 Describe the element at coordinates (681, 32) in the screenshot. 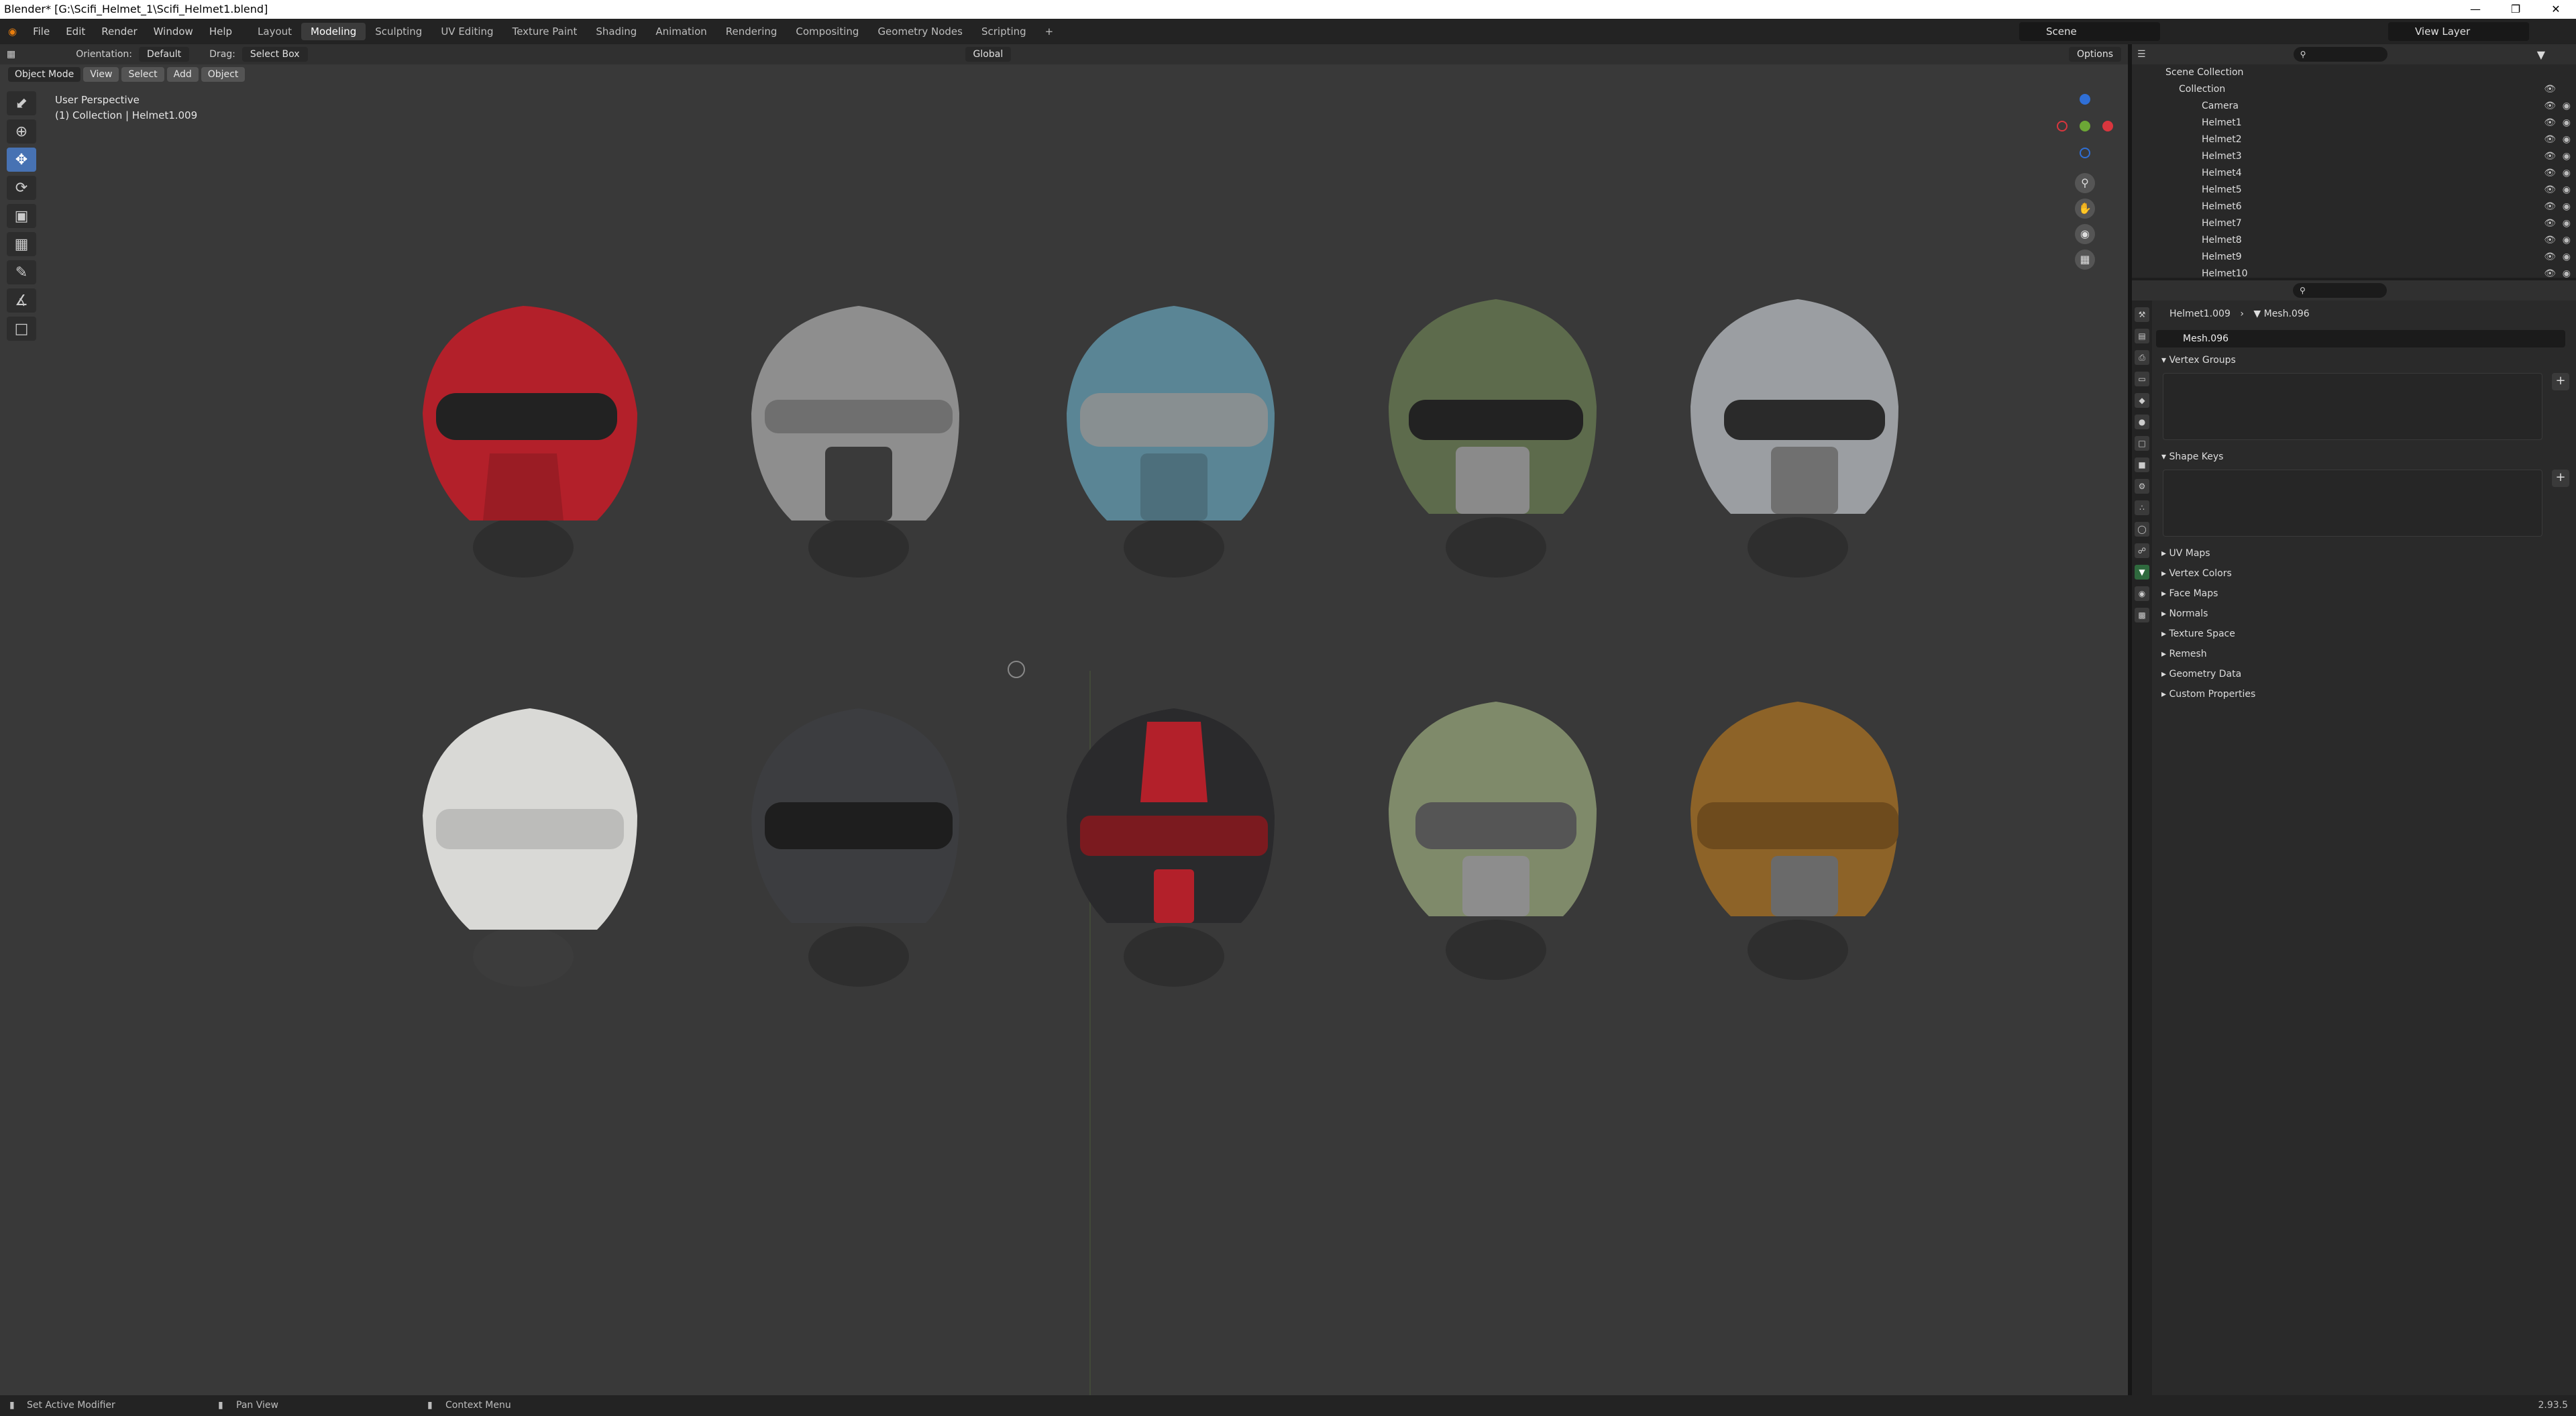

I see `tab-animation: Animation` at that location.